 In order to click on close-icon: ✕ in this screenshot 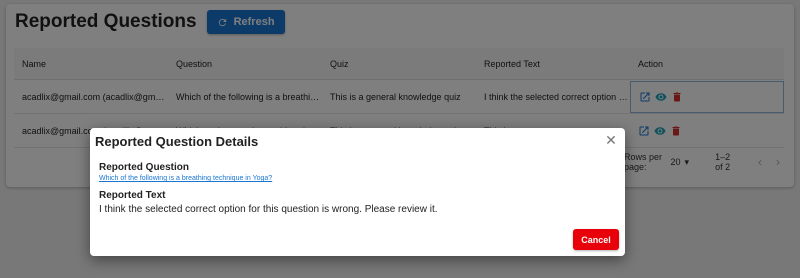, I will do `click(611, 140)`.